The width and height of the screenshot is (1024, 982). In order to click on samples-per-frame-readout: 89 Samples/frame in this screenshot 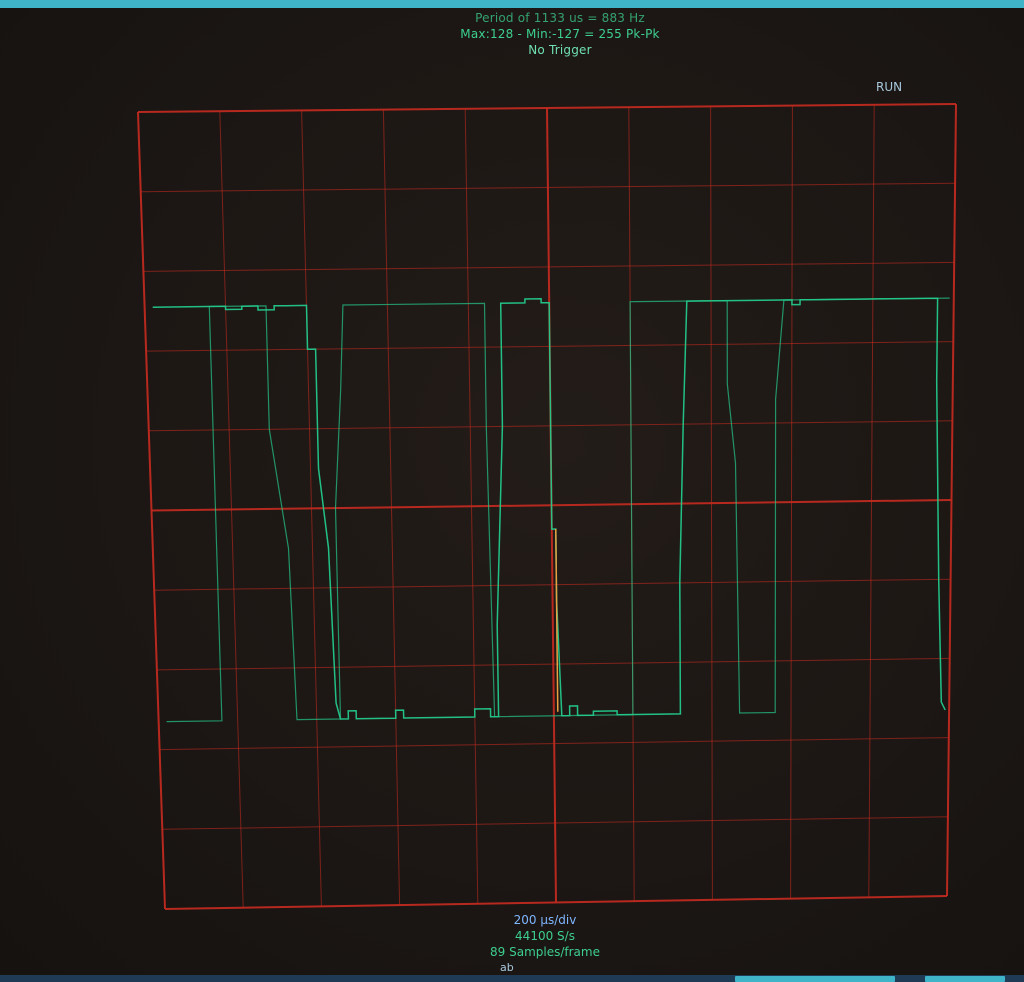, I will do `click(545, 952)`.